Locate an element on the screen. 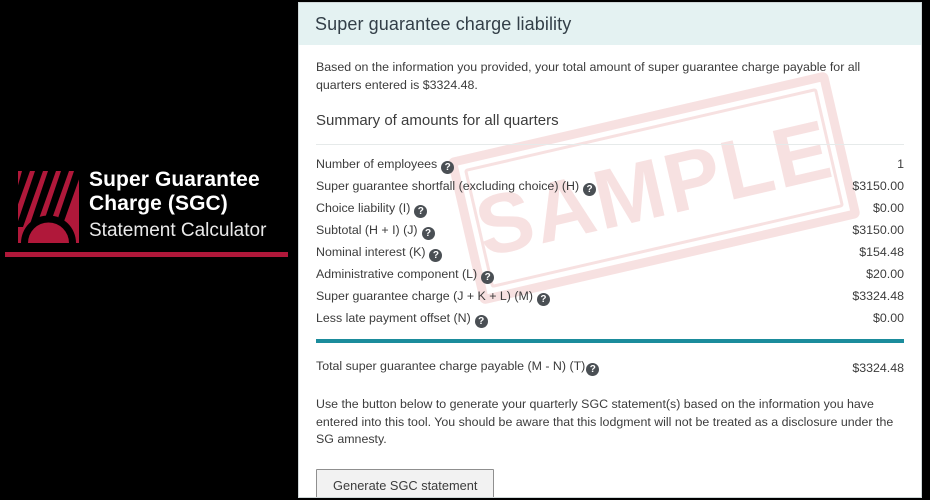 This screenshot has width=930, height=500. brand-accent-rule is located at coordinates (146, 254).